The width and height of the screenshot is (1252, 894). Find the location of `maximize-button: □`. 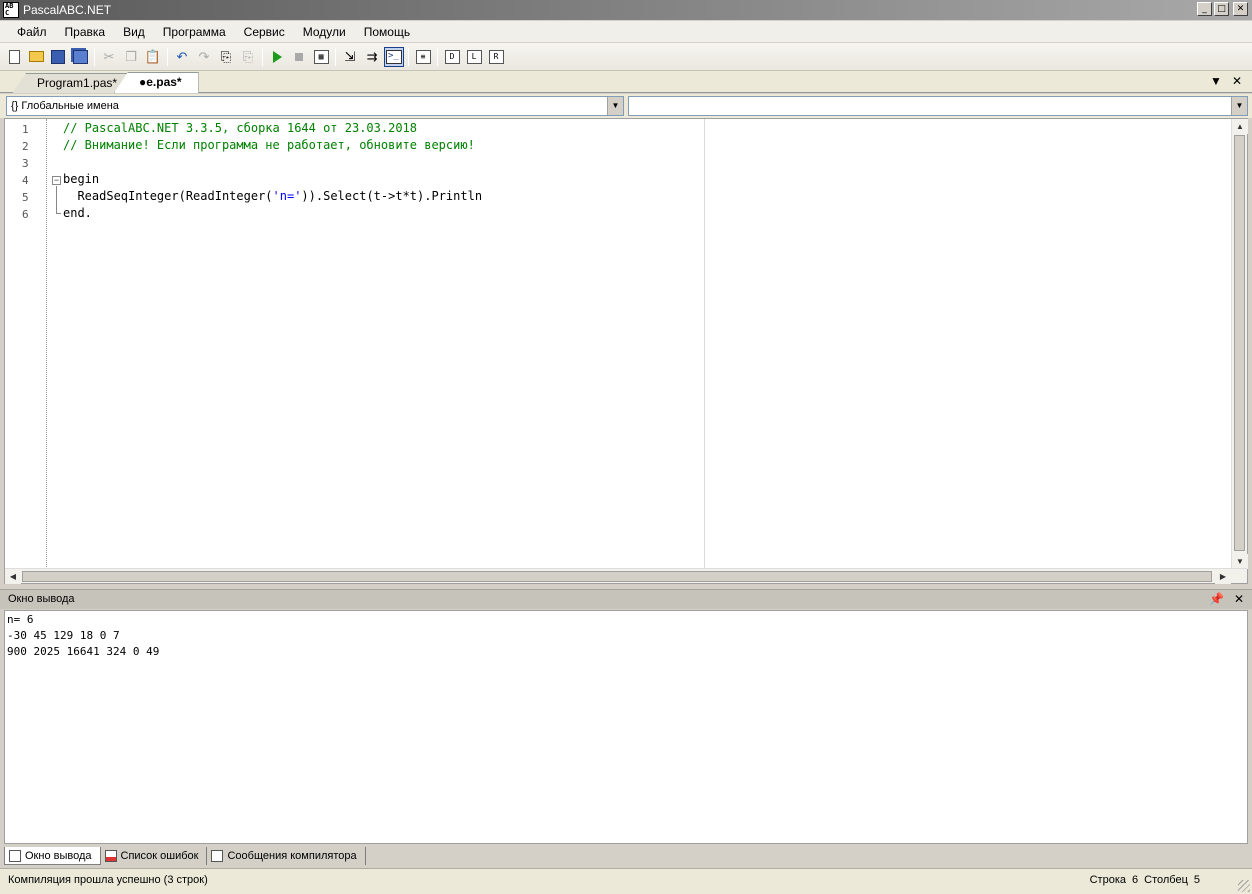

maximize-button: □ is located at coordinates (1221, 9).